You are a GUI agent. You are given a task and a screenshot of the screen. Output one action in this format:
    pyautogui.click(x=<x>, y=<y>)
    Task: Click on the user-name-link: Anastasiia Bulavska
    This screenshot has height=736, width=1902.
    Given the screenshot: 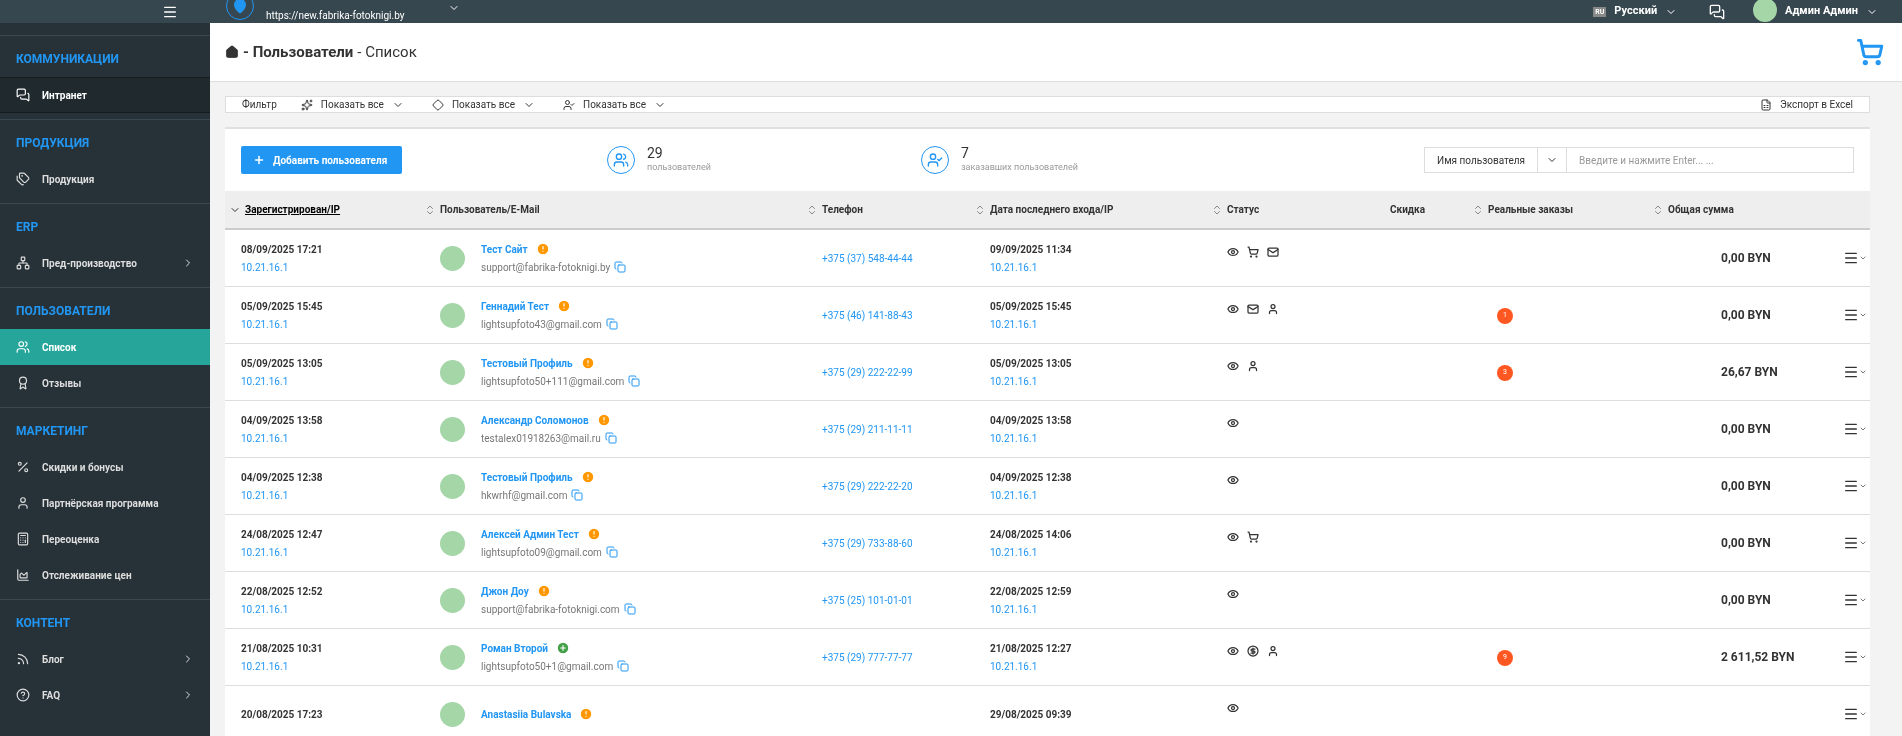 What is the action you would take?
    pyautogui.click(x=526, y=714)
    